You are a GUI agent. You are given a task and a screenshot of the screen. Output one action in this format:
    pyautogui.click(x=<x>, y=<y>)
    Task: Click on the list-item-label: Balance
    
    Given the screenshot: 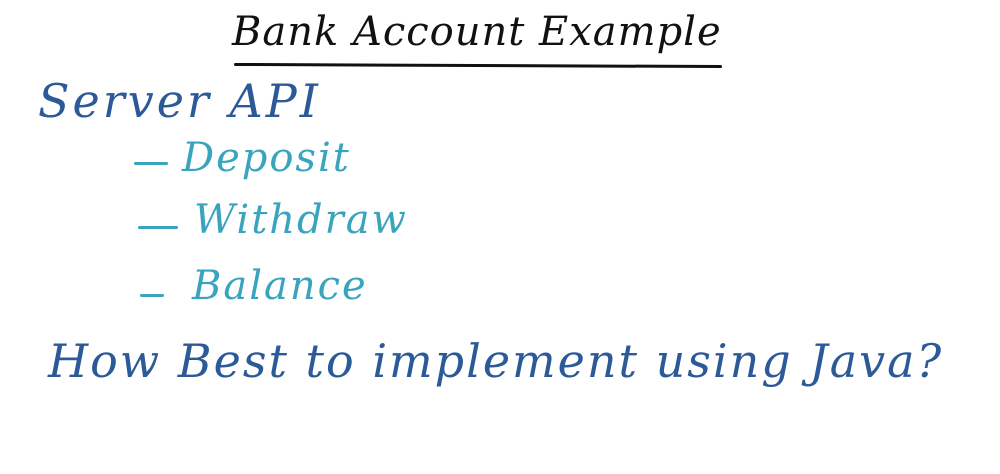 What is the action you would take?
    pyautogui.click(x=280, y=286)
    